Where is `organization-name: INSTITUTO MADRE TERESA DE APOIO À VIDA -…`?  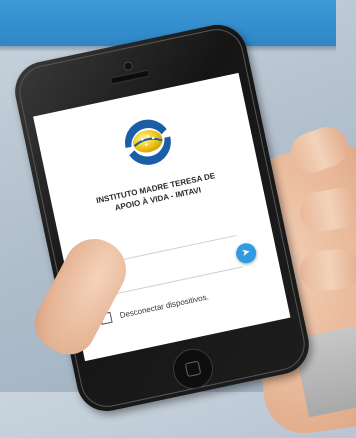
organization-name: INSTITUTO MADRE TERESA DE APOIO À VIDA -… is located at coordinates (157, 193).